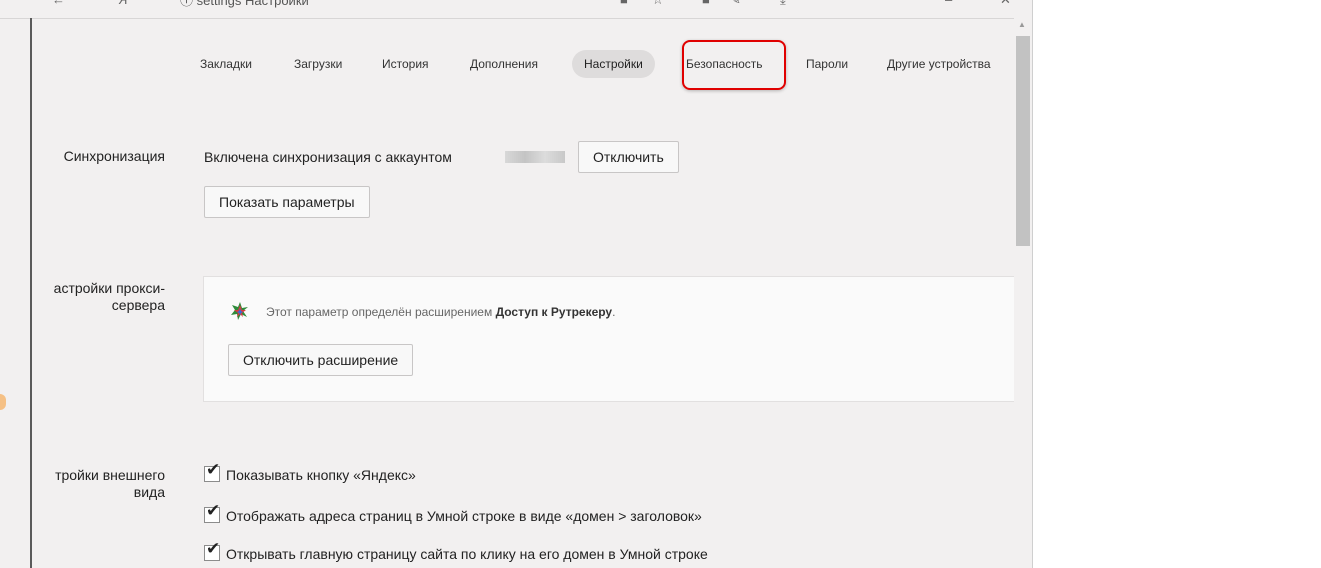 The width and height of the screenshot is (1321, 568). What do you see at coordinates (554, 312) in the screenshot?
I see `extension-name: Доступ к Рутрекеру` at bounding box center [554, 312].